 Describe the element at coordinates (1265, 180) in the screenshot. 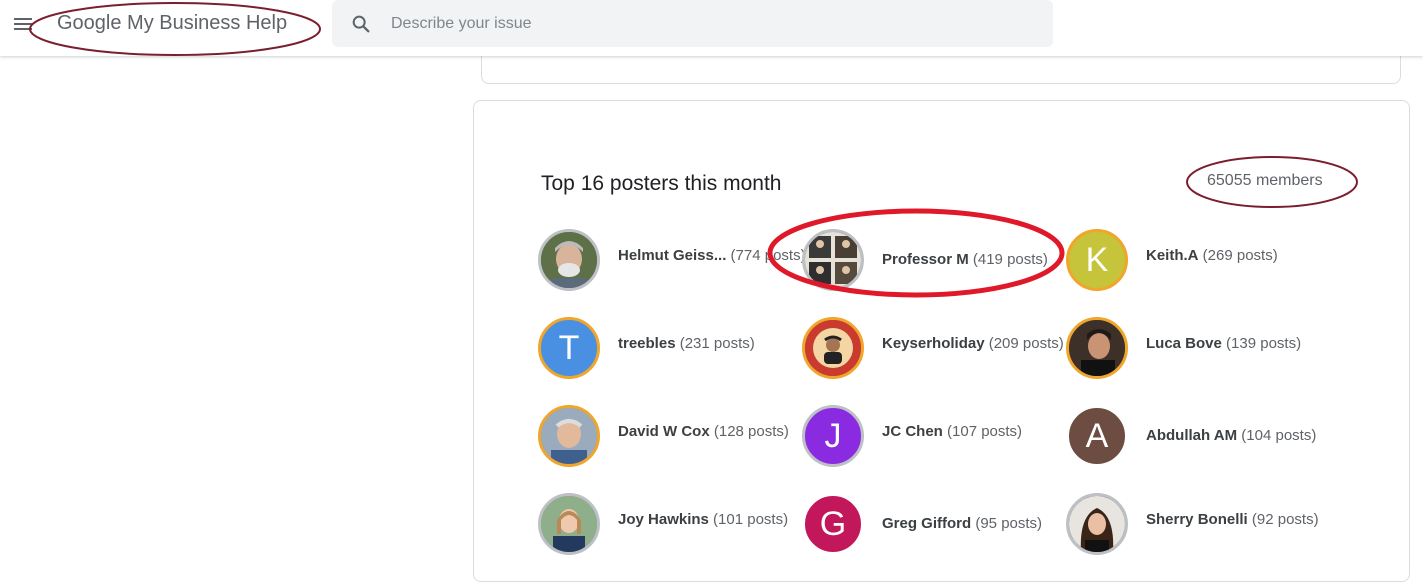

I see `members-count: 65055 members` at that location.